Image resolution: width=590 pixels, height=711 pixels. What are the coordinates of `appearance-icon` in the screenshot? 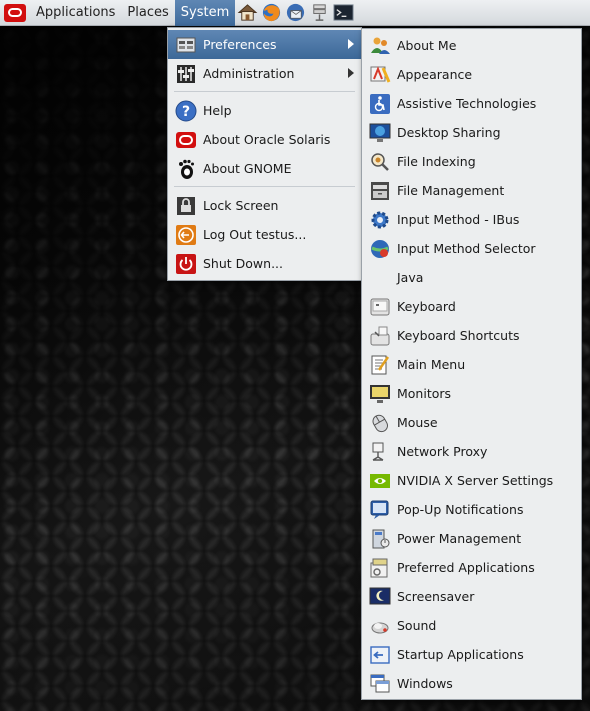 It's located at (380, 75).